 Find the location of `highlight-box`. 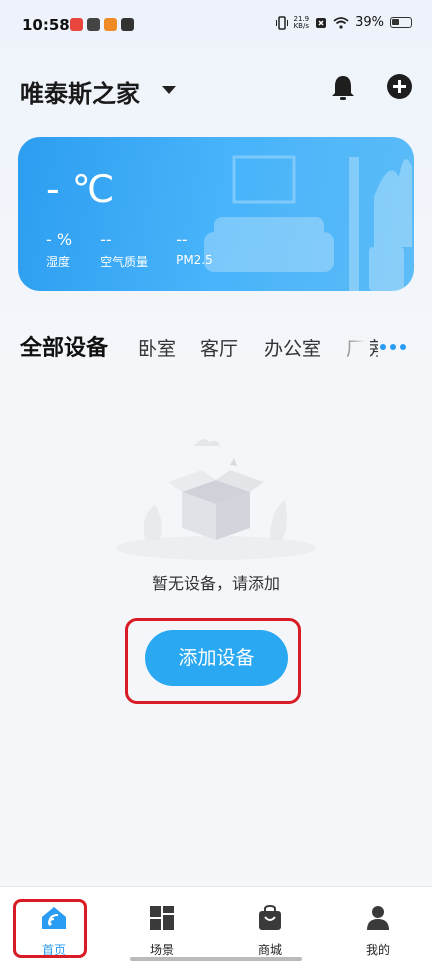

highlight-box is located at coordinates (50, 928).